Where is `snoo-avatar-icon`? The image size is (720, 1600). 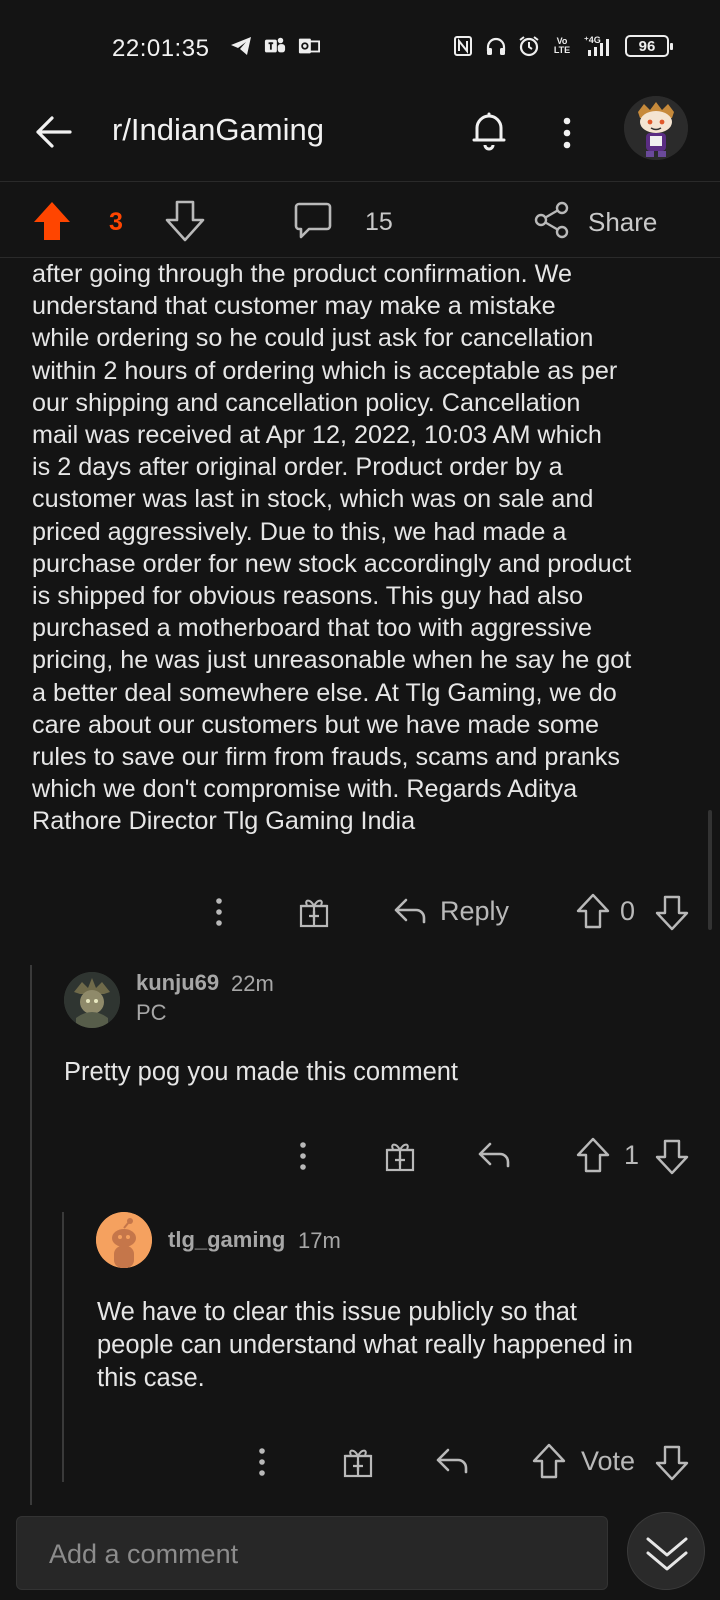 snoo-avatar-icon is located at coordinates (656, 128).